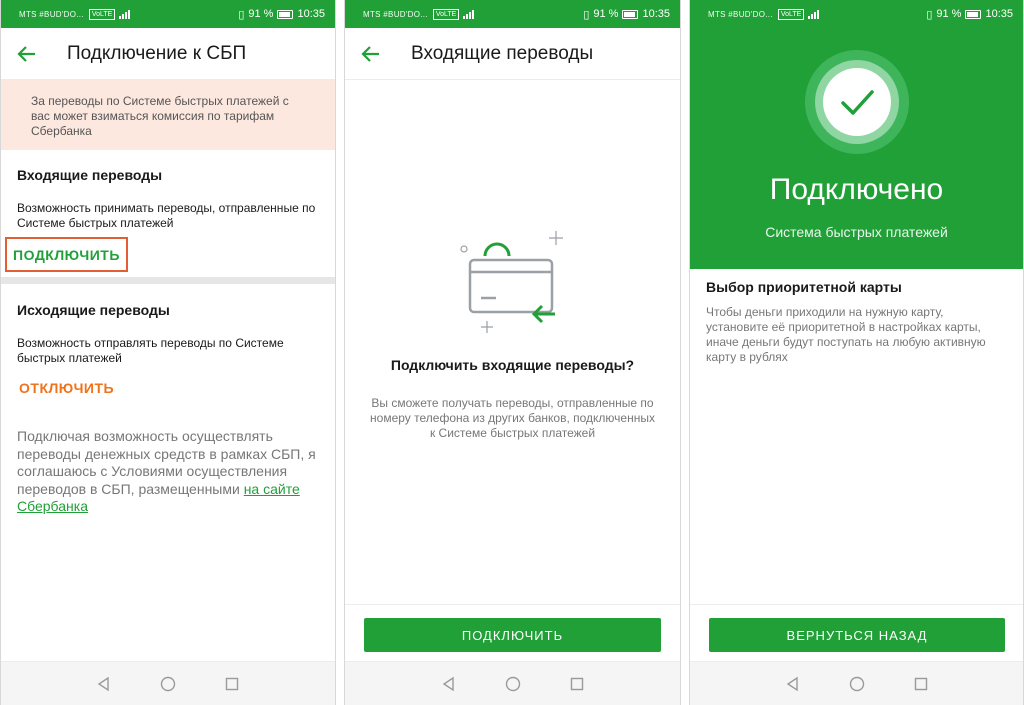  Describe the element at coordinates (511, 282) in the screenshot. I see `card-lock-arrow-icon` at that location.